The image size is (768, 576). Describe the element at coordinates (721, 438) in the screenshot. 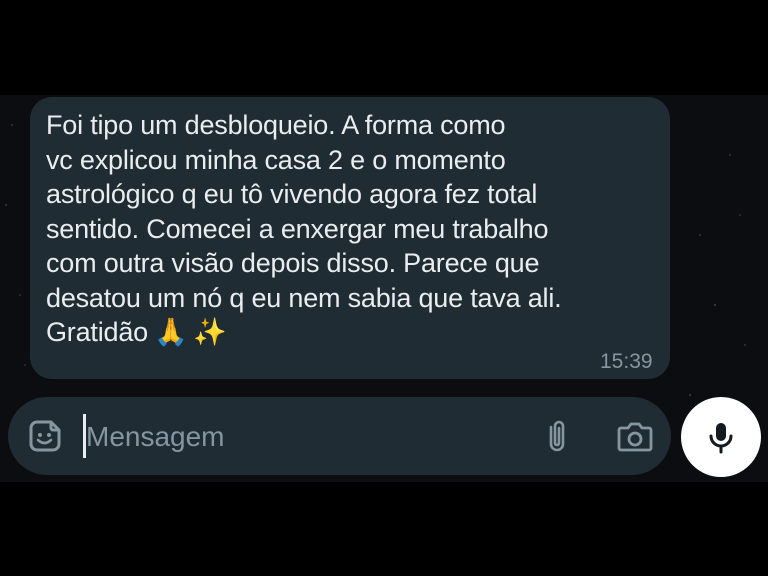

I see `microphone-icon` at that location.